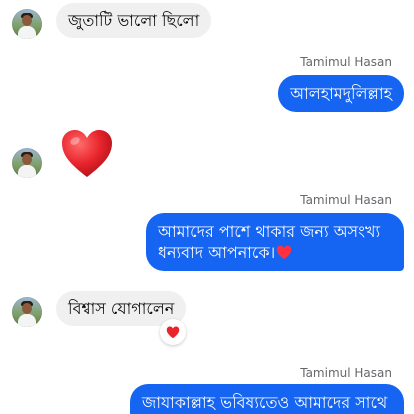 The image size is (414, 414). I want to click on reaction-badge, so click(173, 332).